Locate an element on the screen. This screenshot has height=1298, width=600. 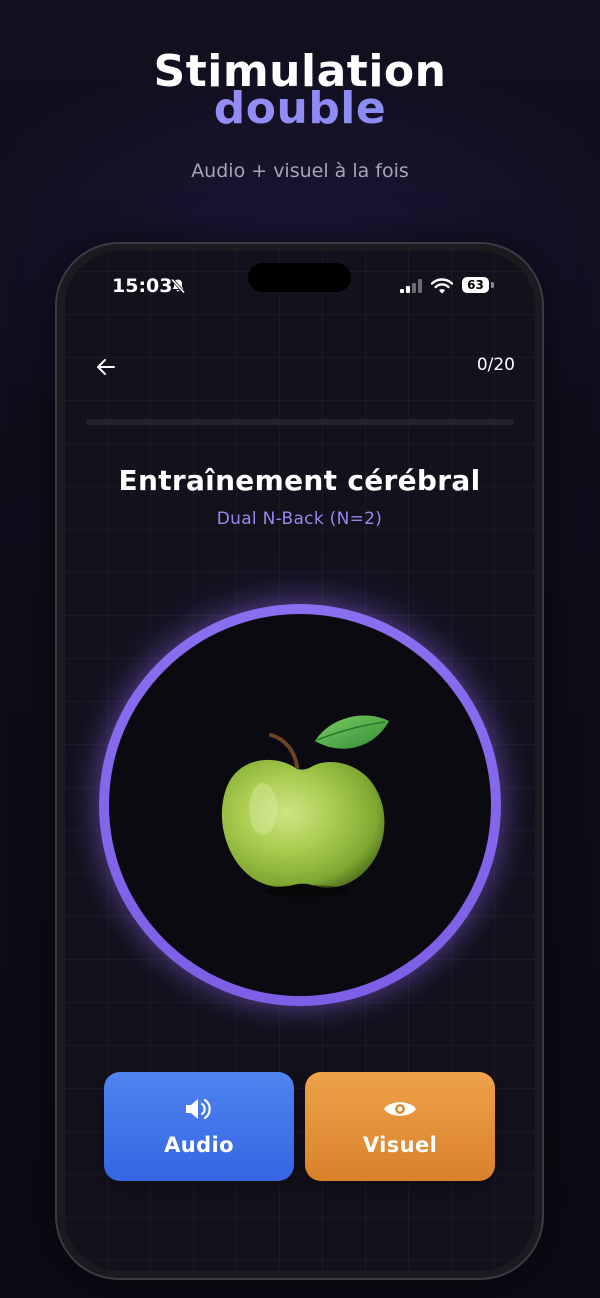
screen-subtitle: Dual N-Back (N=2) is located at coordinates (299, 519).